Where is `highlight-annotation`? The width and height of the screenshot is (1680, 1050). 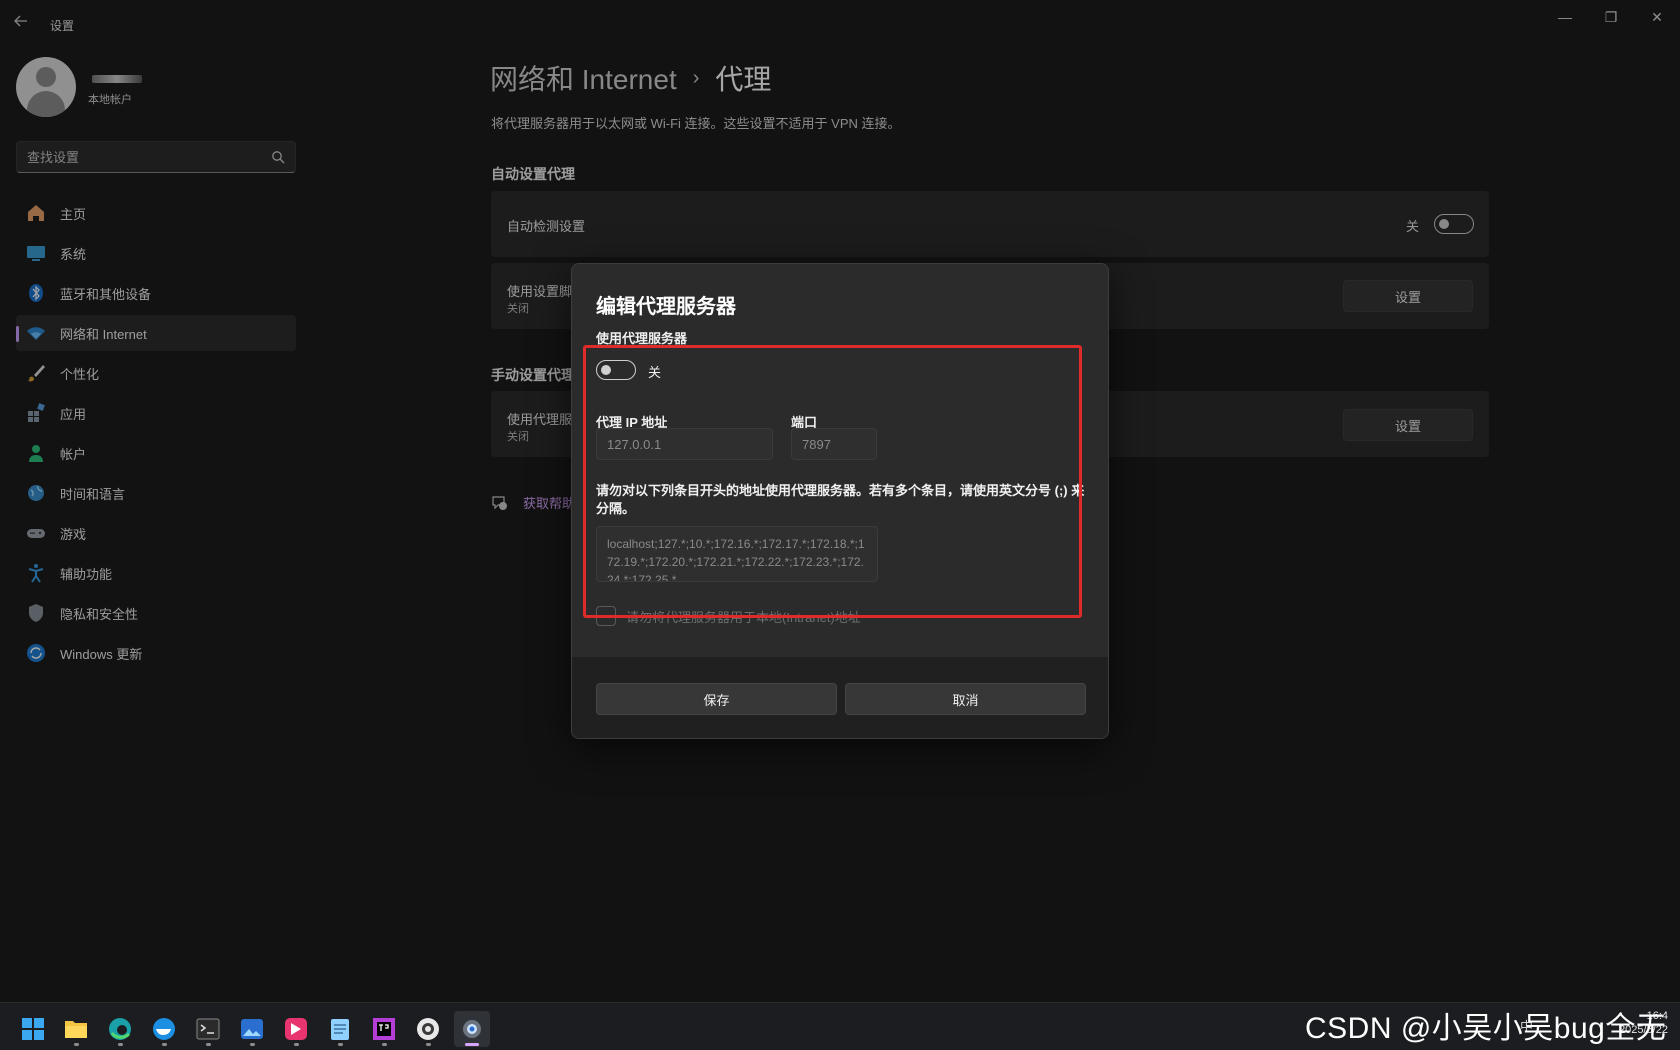 highlight-annotation is located at coordinates (832, 481).